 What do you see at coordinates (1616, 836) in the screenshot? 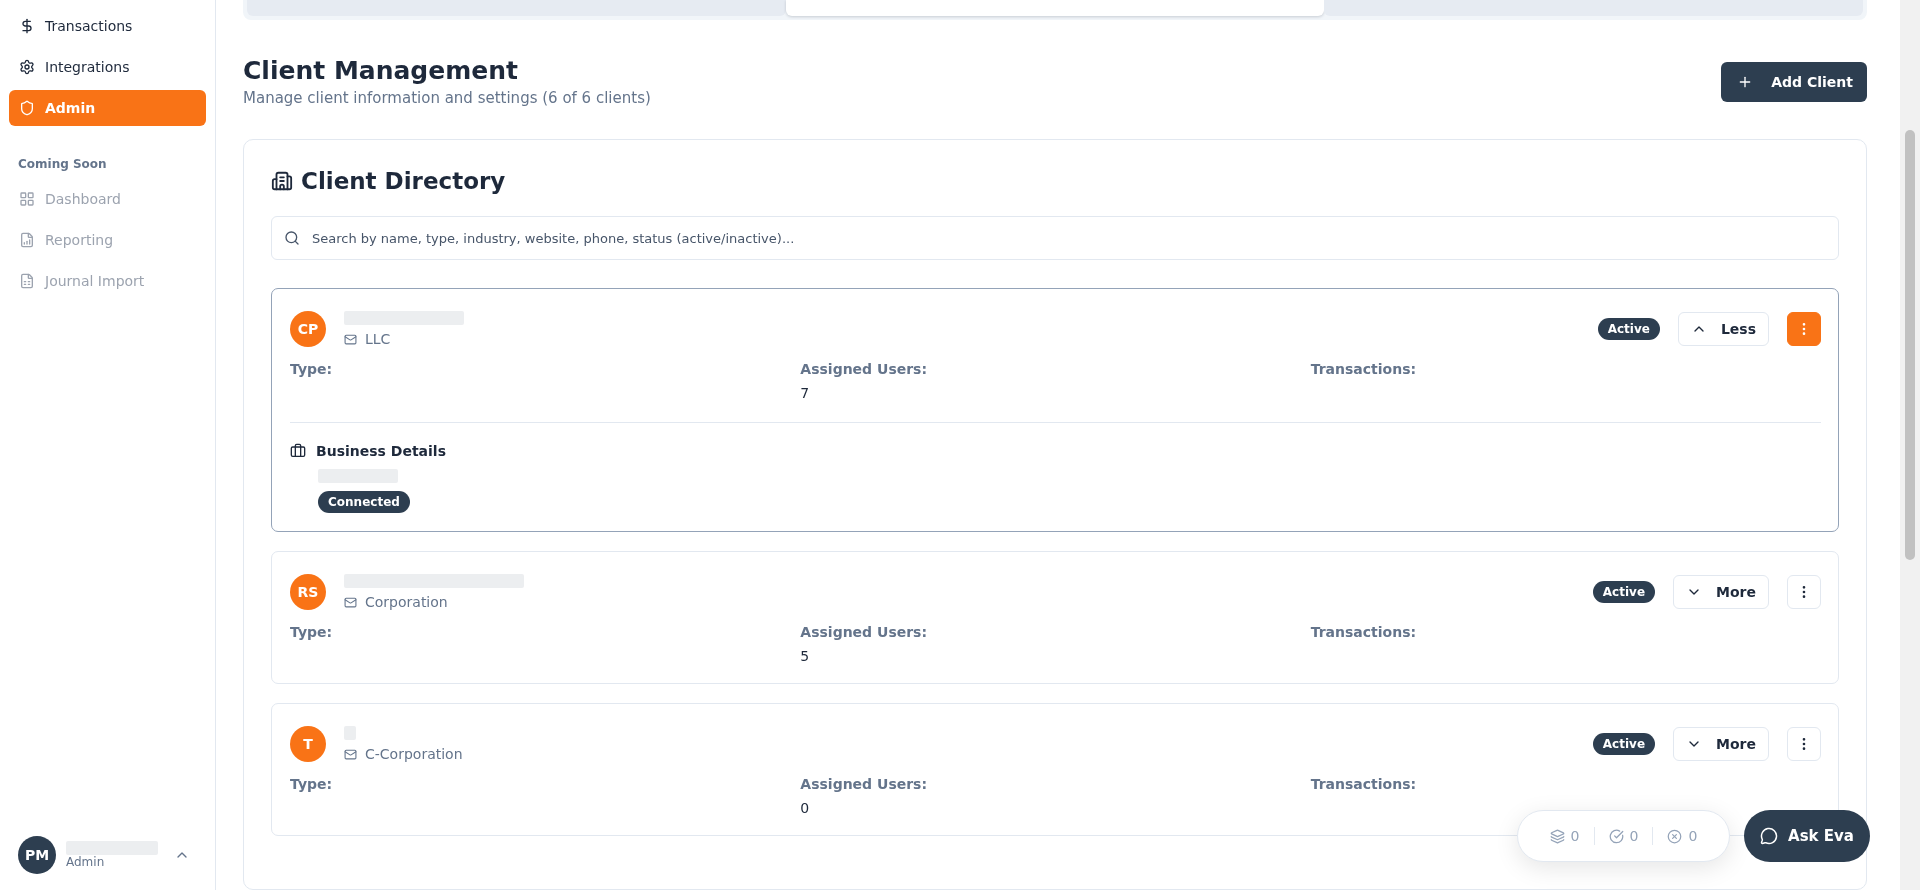
I see `check-circle-icon` at bounding box center [1616, 836].